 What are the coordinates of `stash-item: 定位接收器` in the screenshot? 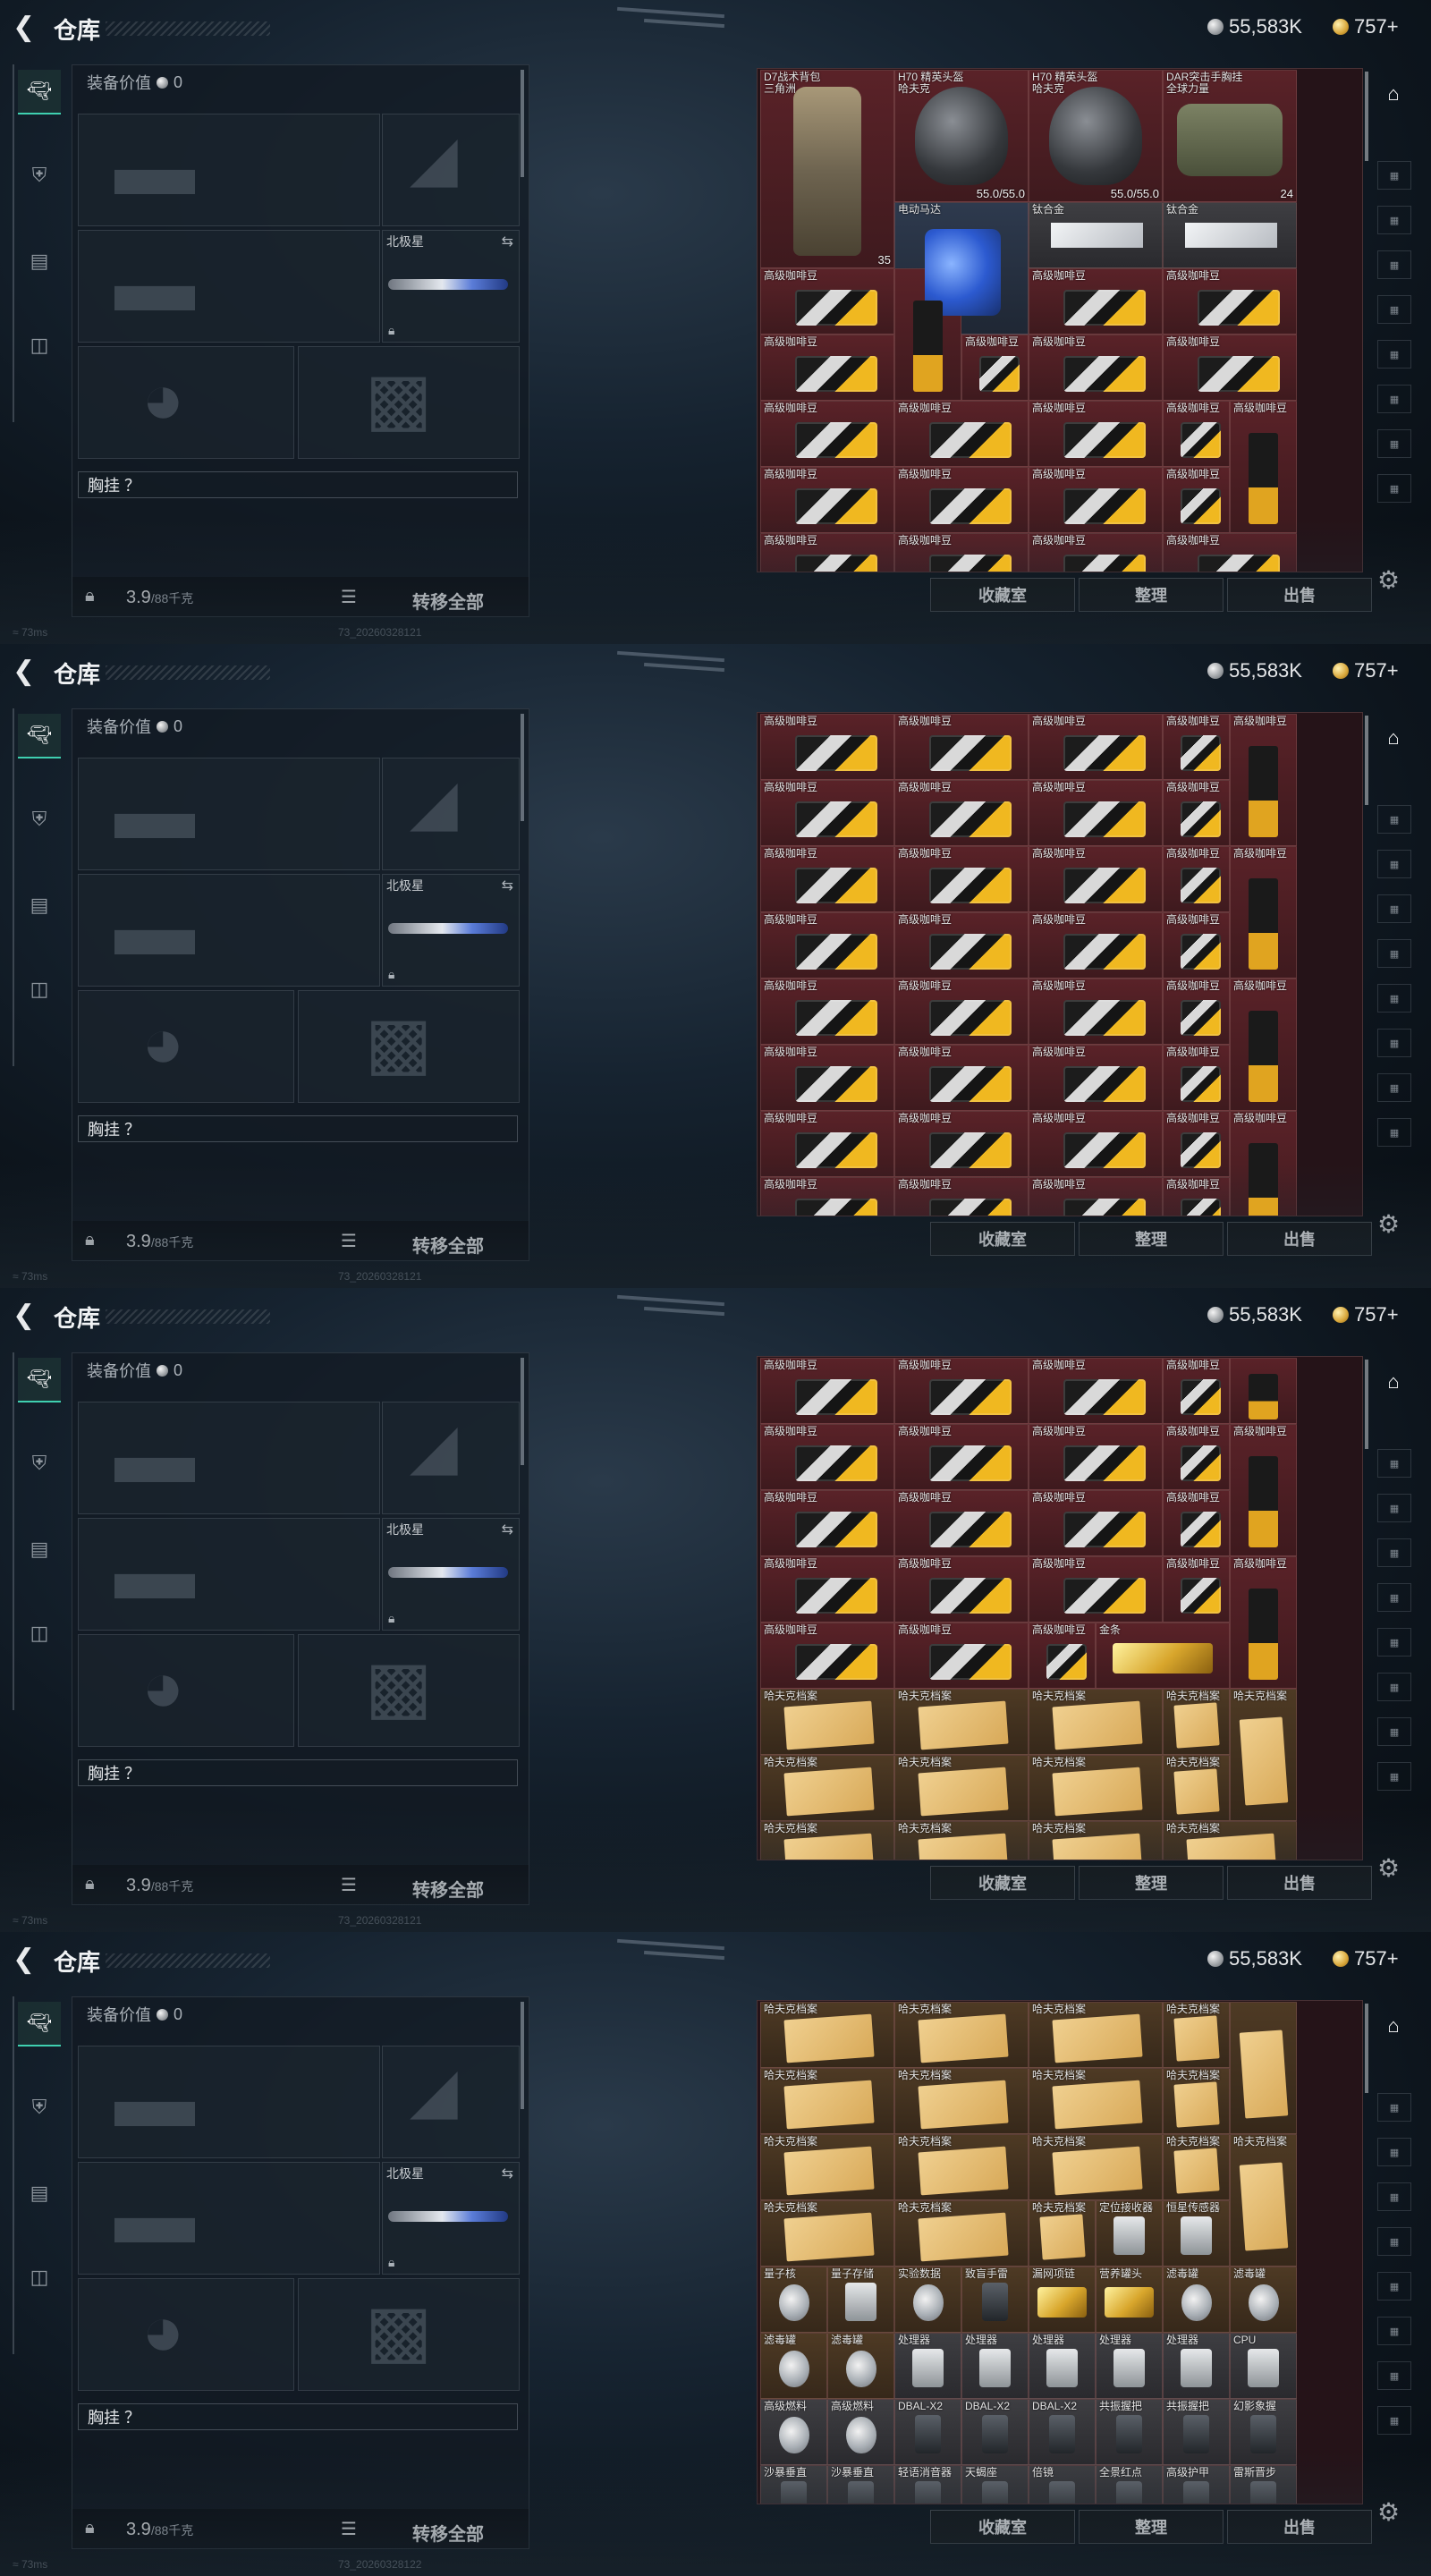 It's located at (1130, 2233).